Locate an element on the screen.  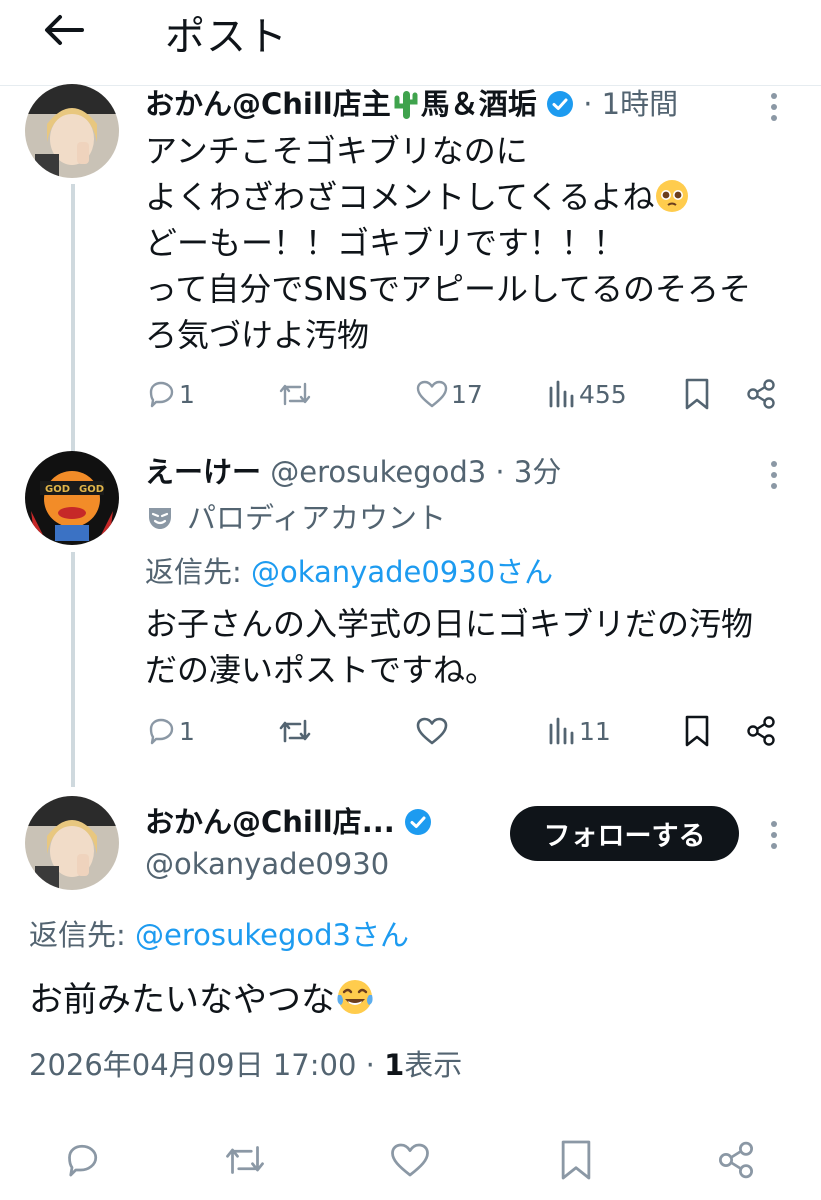
tweet-line: だの凄いポストですね。 is located at coordinates (321, 670).